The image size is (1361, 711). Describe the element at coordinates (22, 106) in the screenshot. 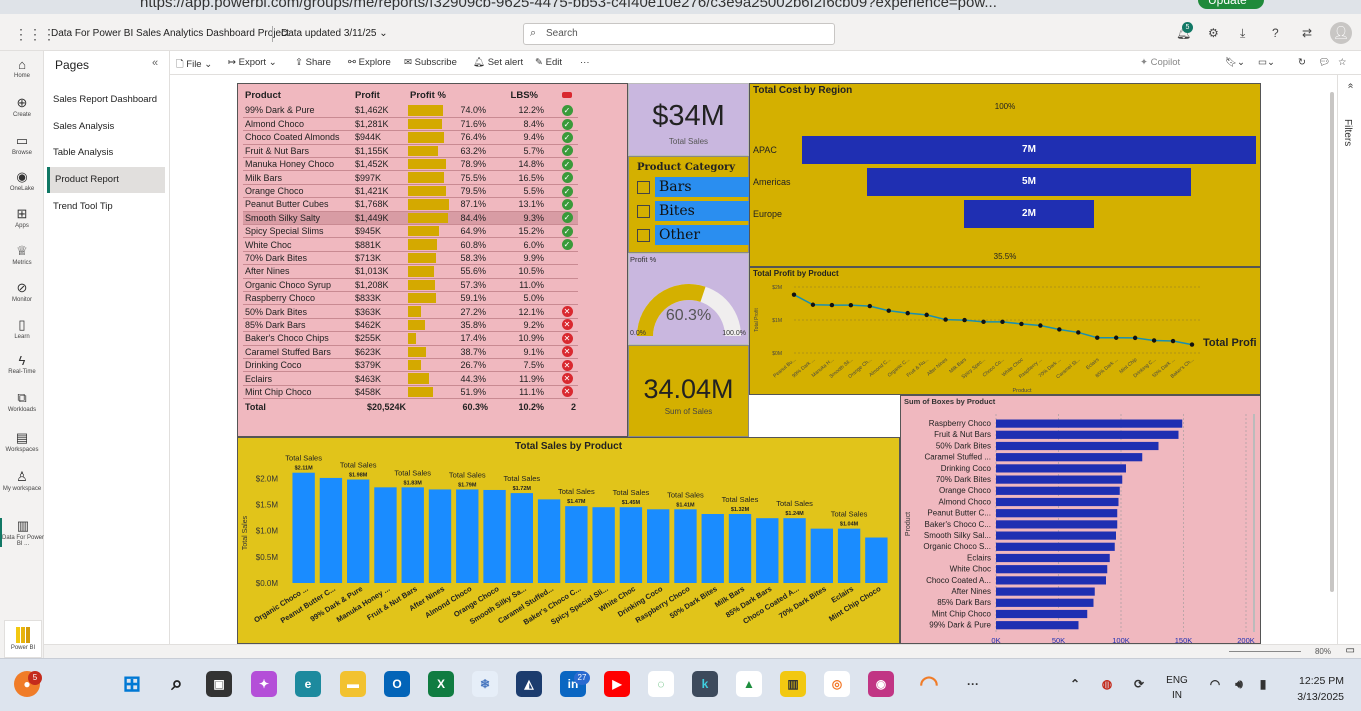

I see `nav-item-1: ⊕ Create` at that location.